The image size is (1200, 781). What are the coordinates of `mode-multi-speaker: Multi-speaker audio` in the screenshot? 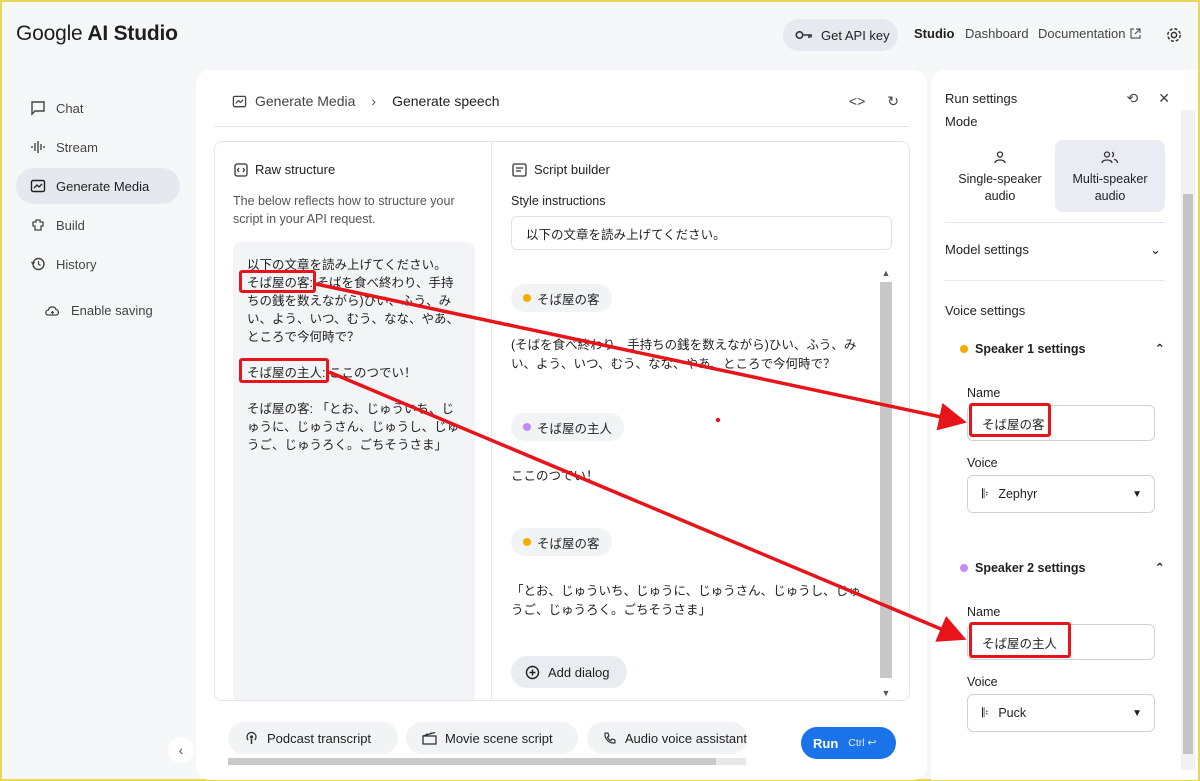 It's located at (1110, 176).